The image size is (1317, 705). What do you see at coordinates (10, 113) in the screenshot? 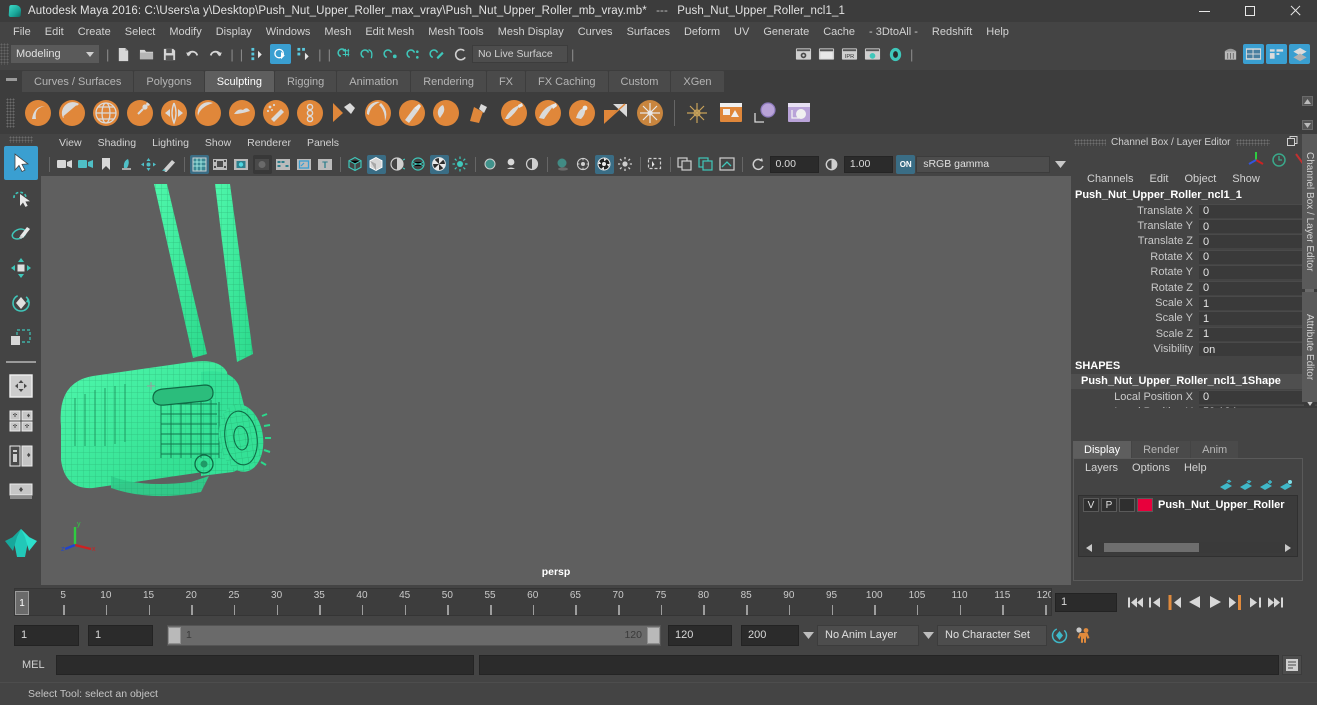
I see `shelf-grip` at bounding box center [10, 113].